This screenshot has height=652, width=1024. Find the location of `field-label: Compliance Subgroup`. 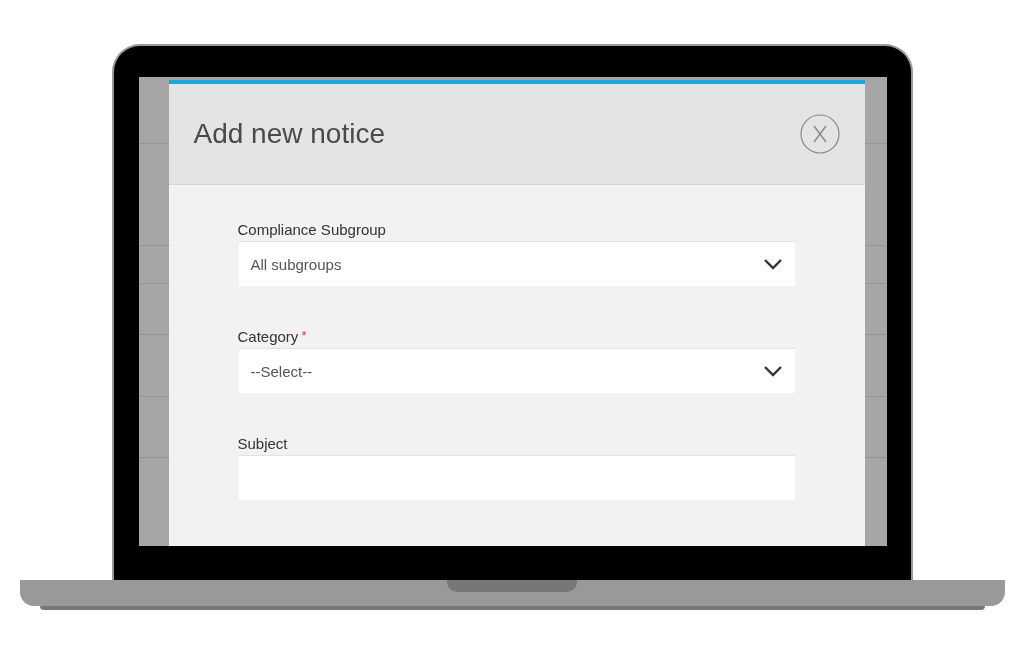

field-label: Compliance Subgroup is located at coordinates (311, 229).